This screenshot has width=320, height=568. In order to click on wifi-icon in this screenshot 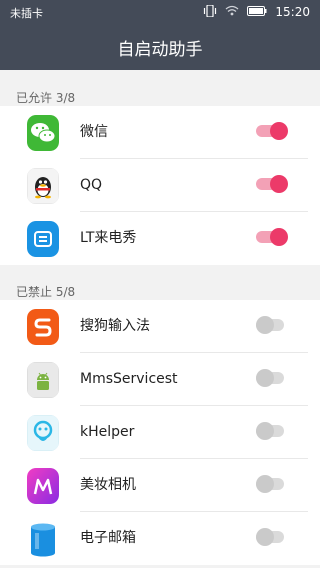, I will do `click(232, 12)`.